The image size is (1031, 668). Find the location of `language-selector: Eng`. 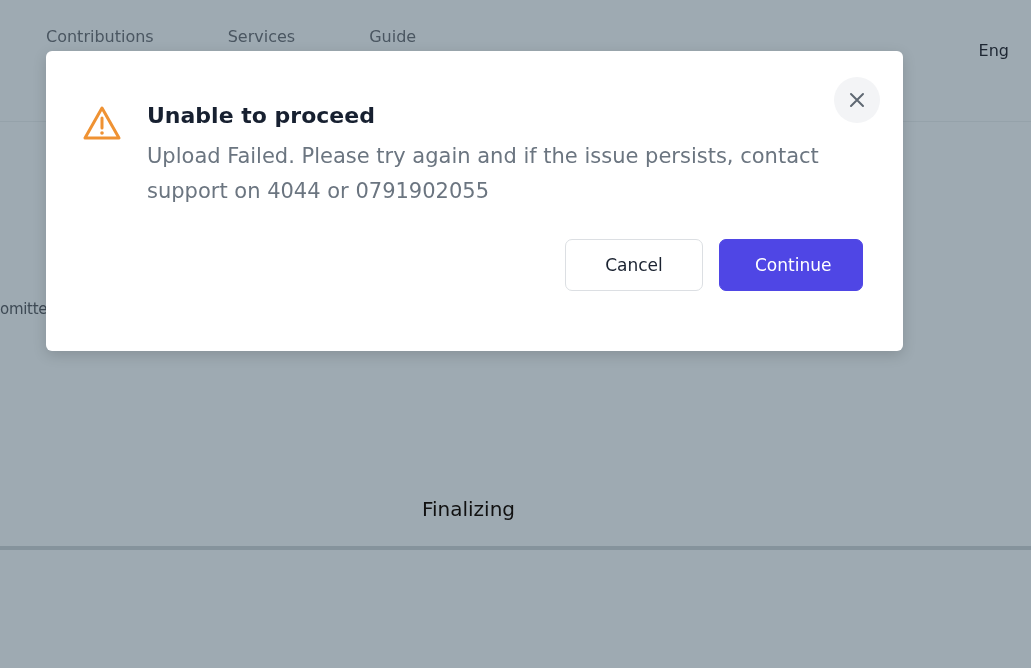

language-selector: Eng is located at coordinates (993, 45).